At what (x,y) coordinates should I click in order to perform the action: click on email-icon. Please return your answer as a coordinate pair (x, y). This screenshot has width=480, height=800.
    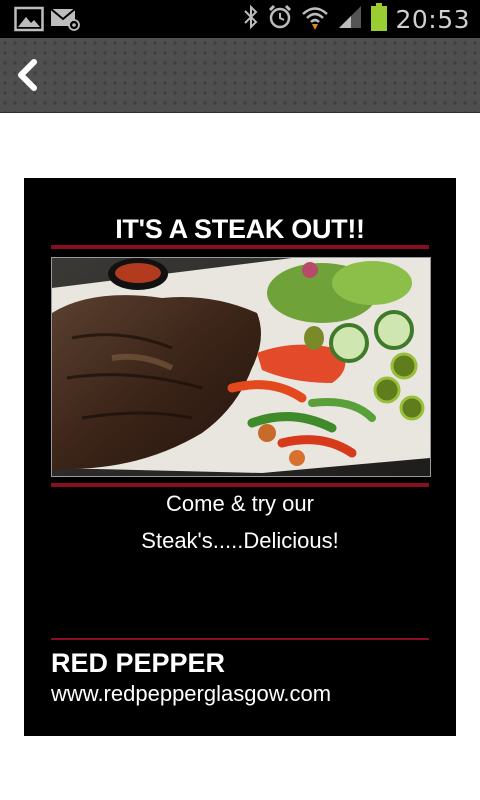
    Looking at the image, I should click on (66, 21).